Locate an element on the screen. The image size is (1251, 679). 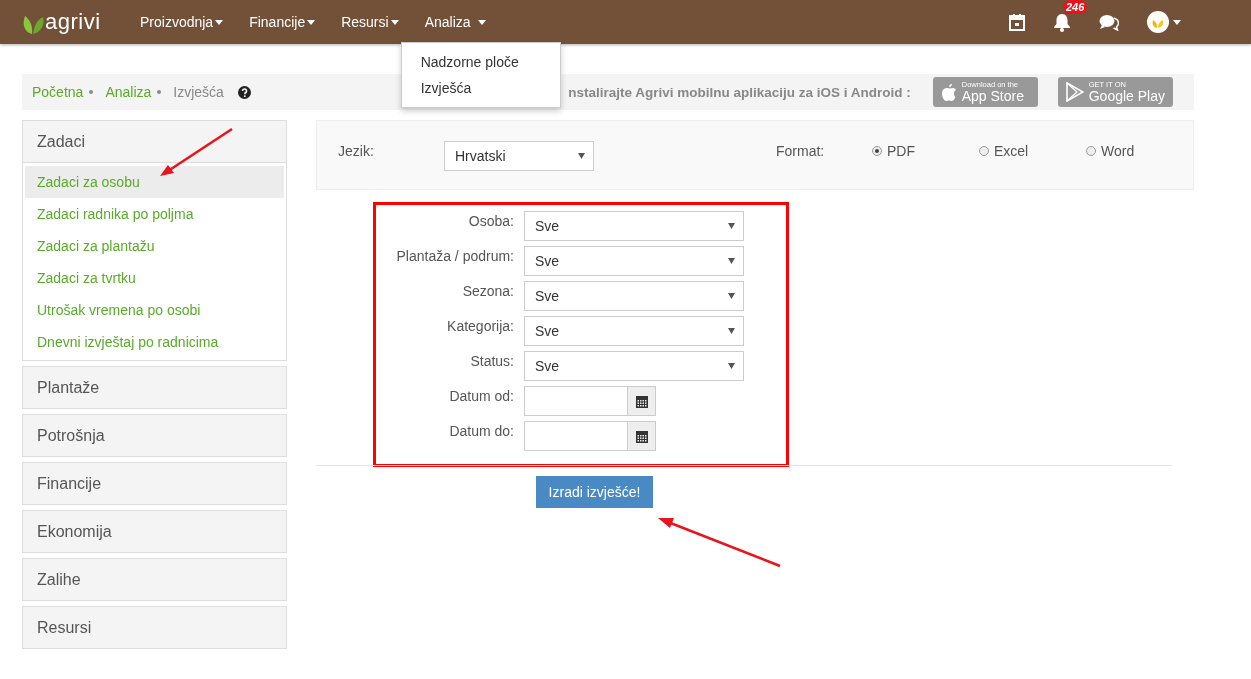
format-radio: Excel is located at coordinates (1032, 151).